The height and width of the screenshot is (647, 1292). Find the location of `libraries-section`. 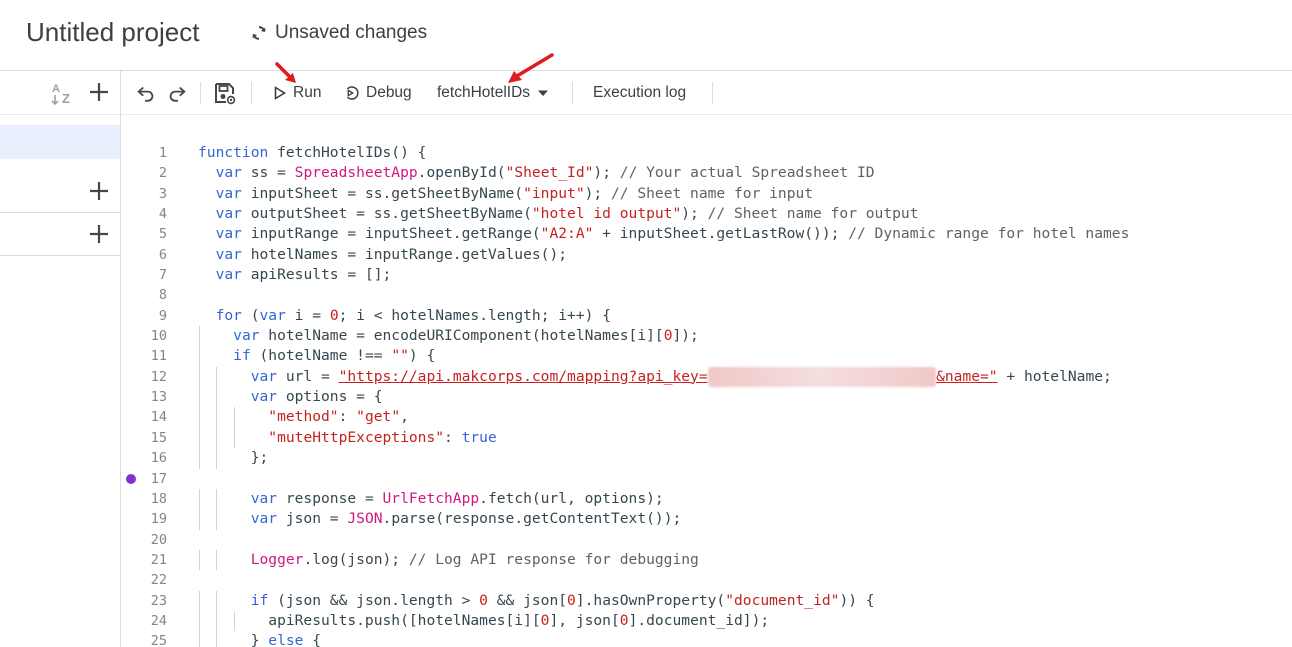

libraries-section is located at coordinates (60, 191).